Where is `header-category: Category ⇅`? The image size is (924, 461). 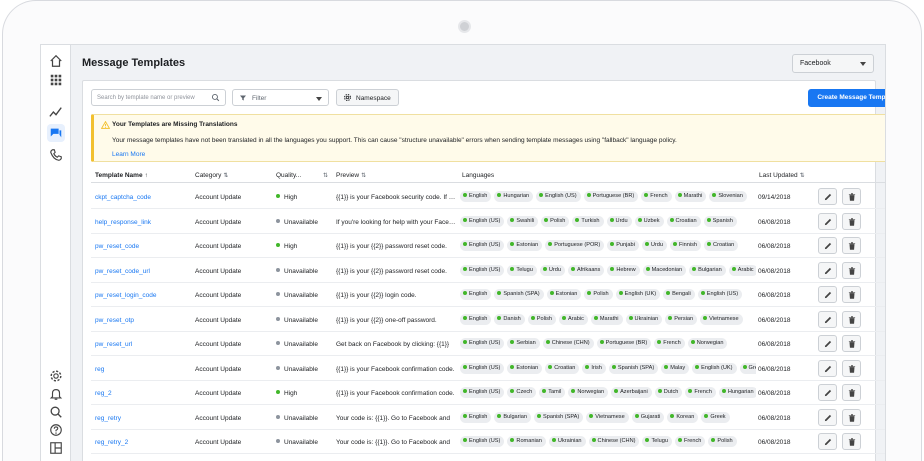
header-category: Category ⇅ is located at coordinates (211, 175).